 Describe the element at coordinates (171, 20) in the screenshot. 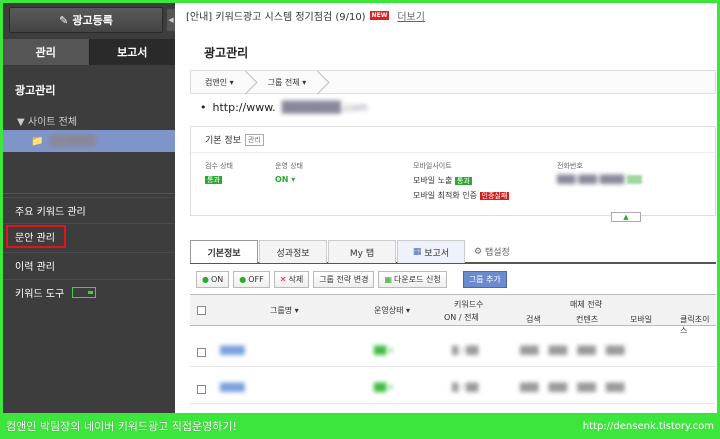

I see `collapse-sidebar-button: ◀` at that location.